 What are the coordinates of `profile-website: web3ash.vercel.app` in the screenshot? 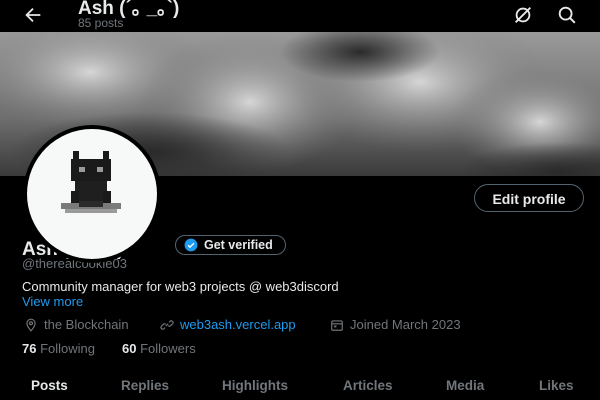 It's located at (228, 324).